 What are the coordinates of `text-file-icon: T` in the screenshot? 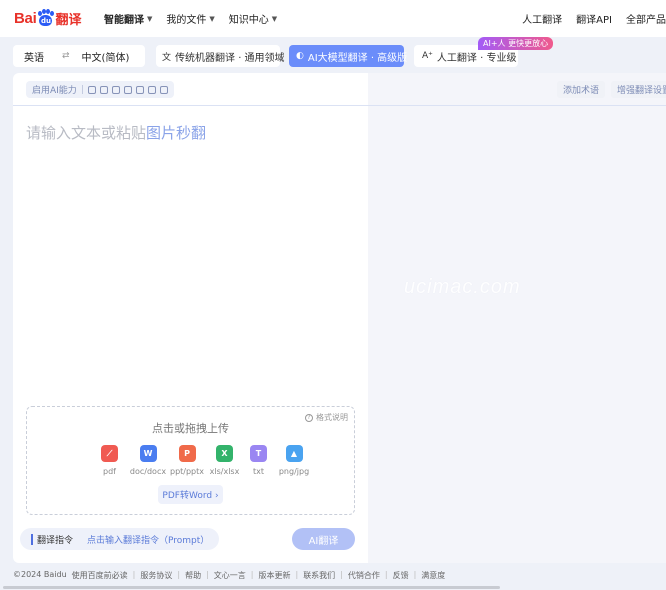 It's located at (258, 453).